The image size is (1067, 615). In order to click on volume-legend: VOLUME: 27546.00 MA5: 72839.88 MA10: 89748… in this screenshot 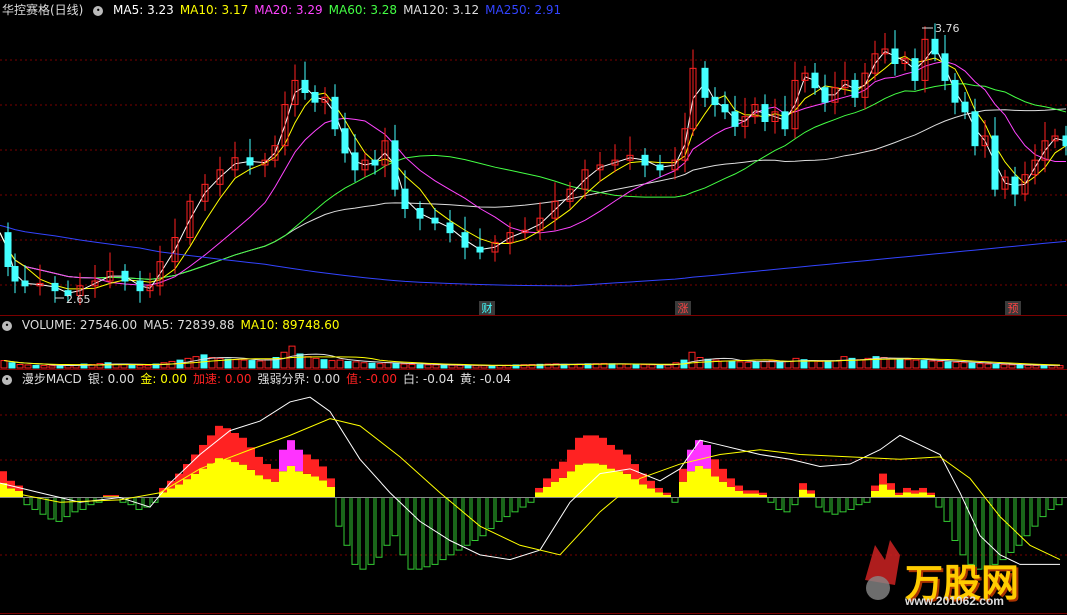, I will do `click(184, 325)`.